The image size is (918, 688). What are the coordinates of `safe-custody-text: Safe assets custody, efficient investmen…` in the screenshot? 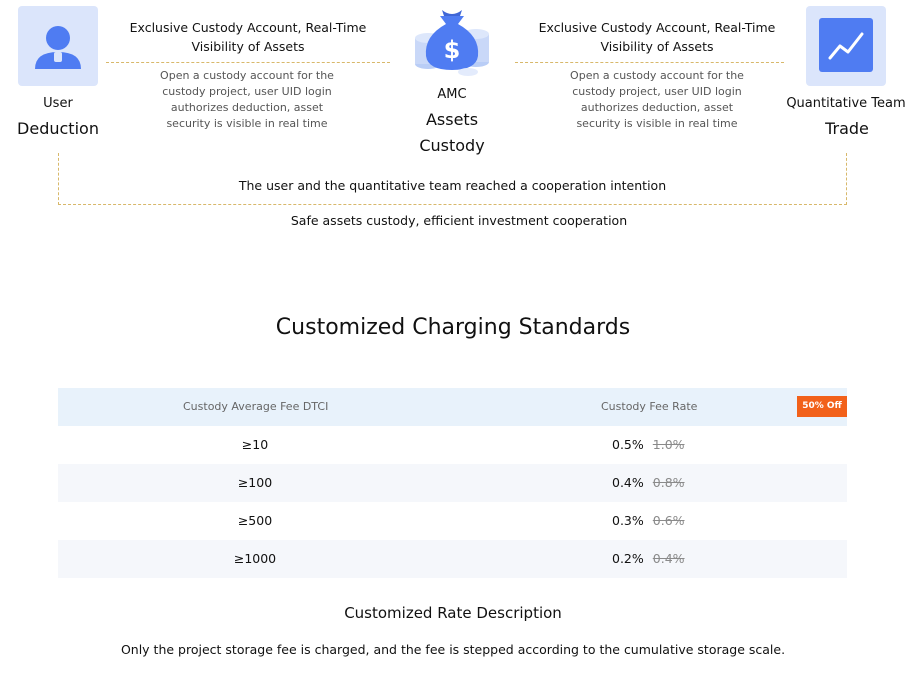 It's located at (459, 220).